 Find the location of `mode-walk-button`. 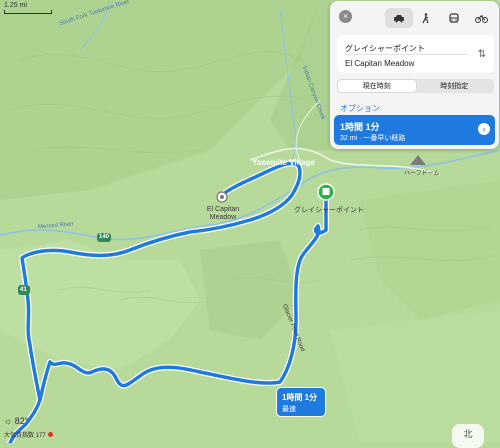

mode-walk-button is located at coordinates (427, 18).